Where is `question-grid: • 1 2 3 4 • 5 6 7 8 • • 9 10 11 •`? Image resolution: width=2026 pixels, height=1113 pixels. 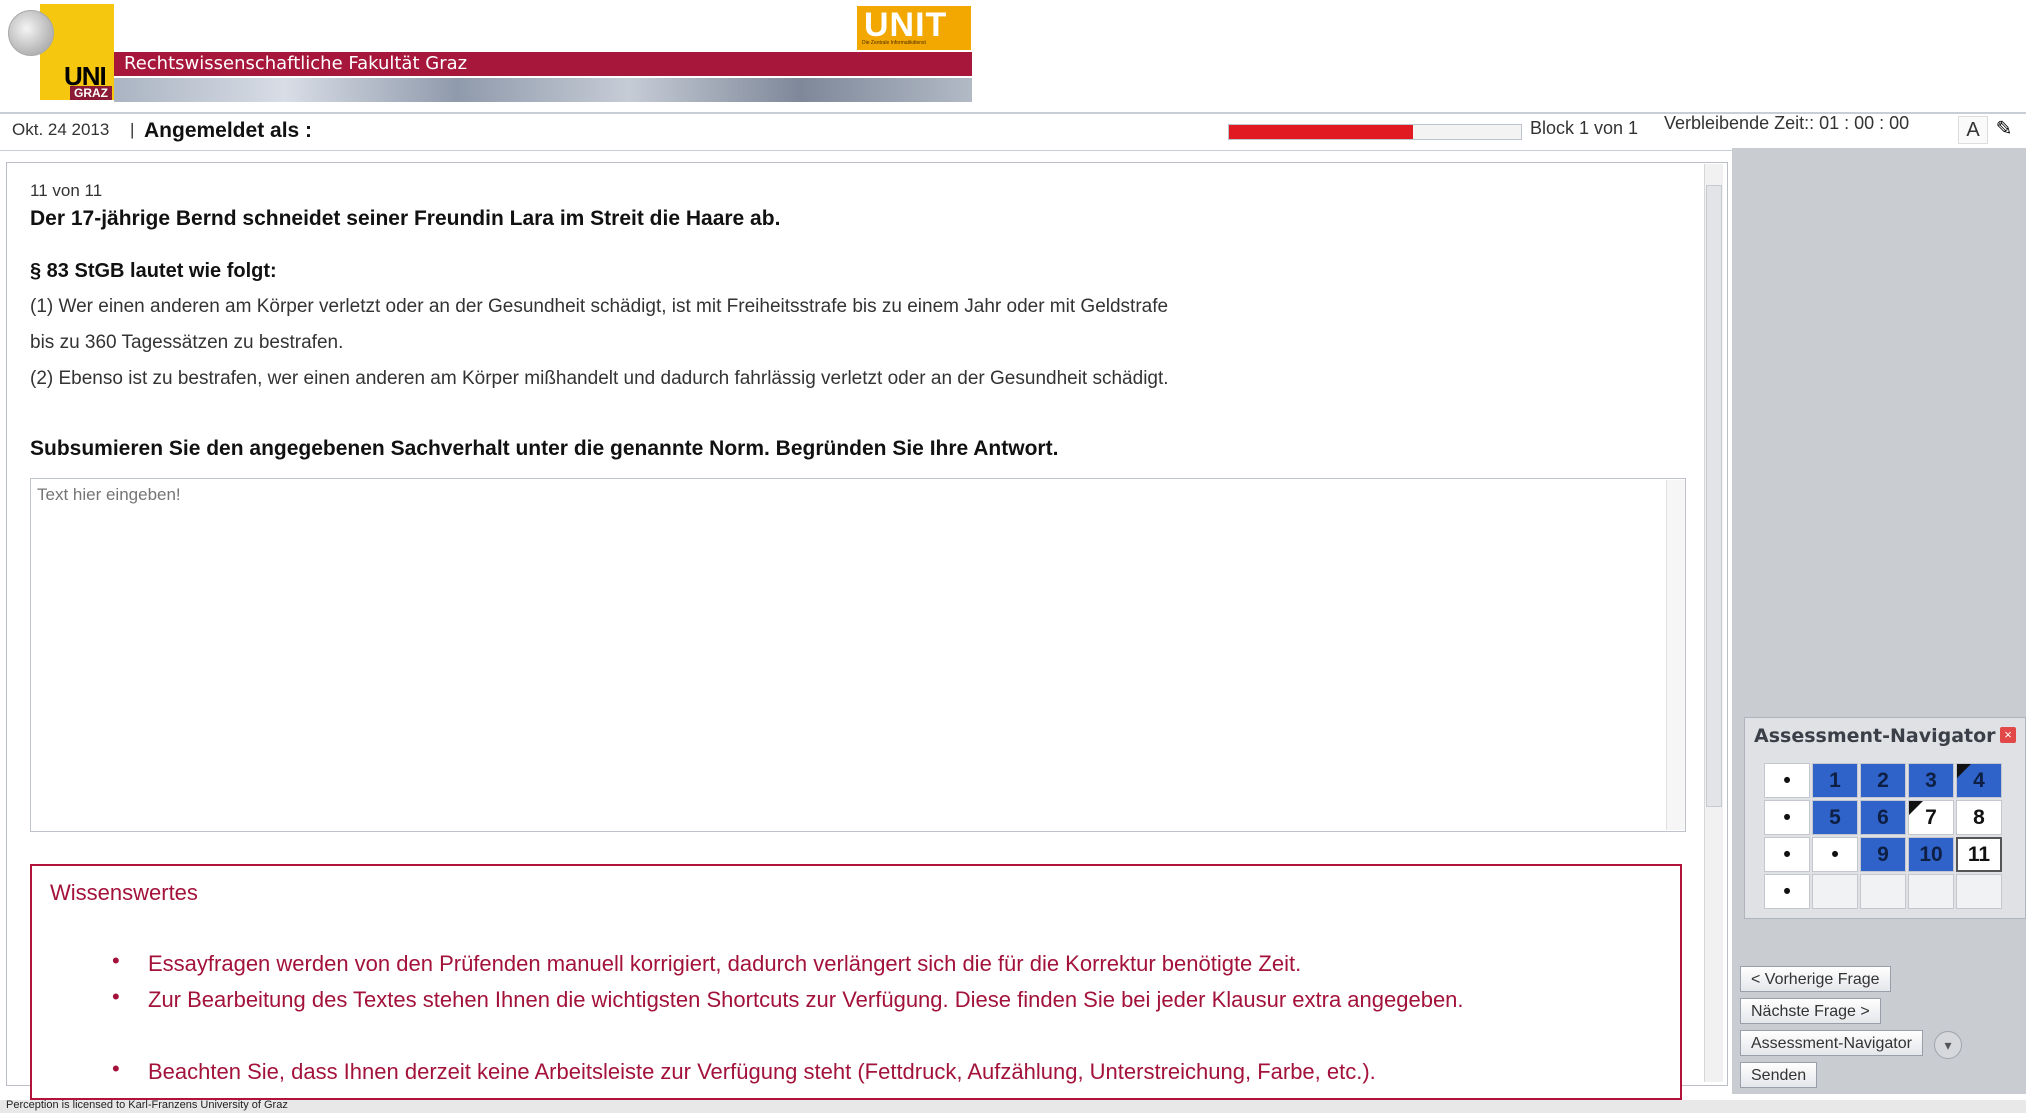 question-grid: • 1 2 3 4 • 5 6 7 8 • • 9 10 11 • is located at coordinates (1883, 837).